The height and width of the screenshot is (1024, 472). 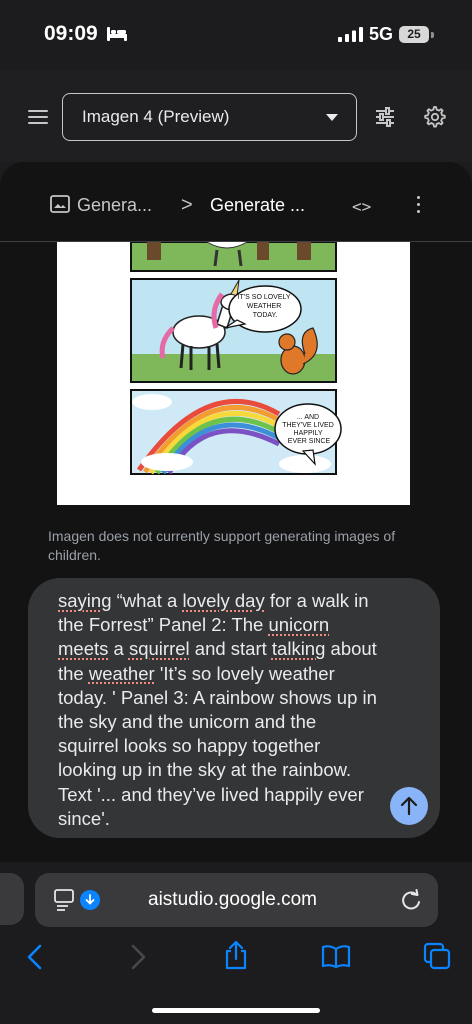 I want to click on more-vert-icon, so click(x=418, y=206).